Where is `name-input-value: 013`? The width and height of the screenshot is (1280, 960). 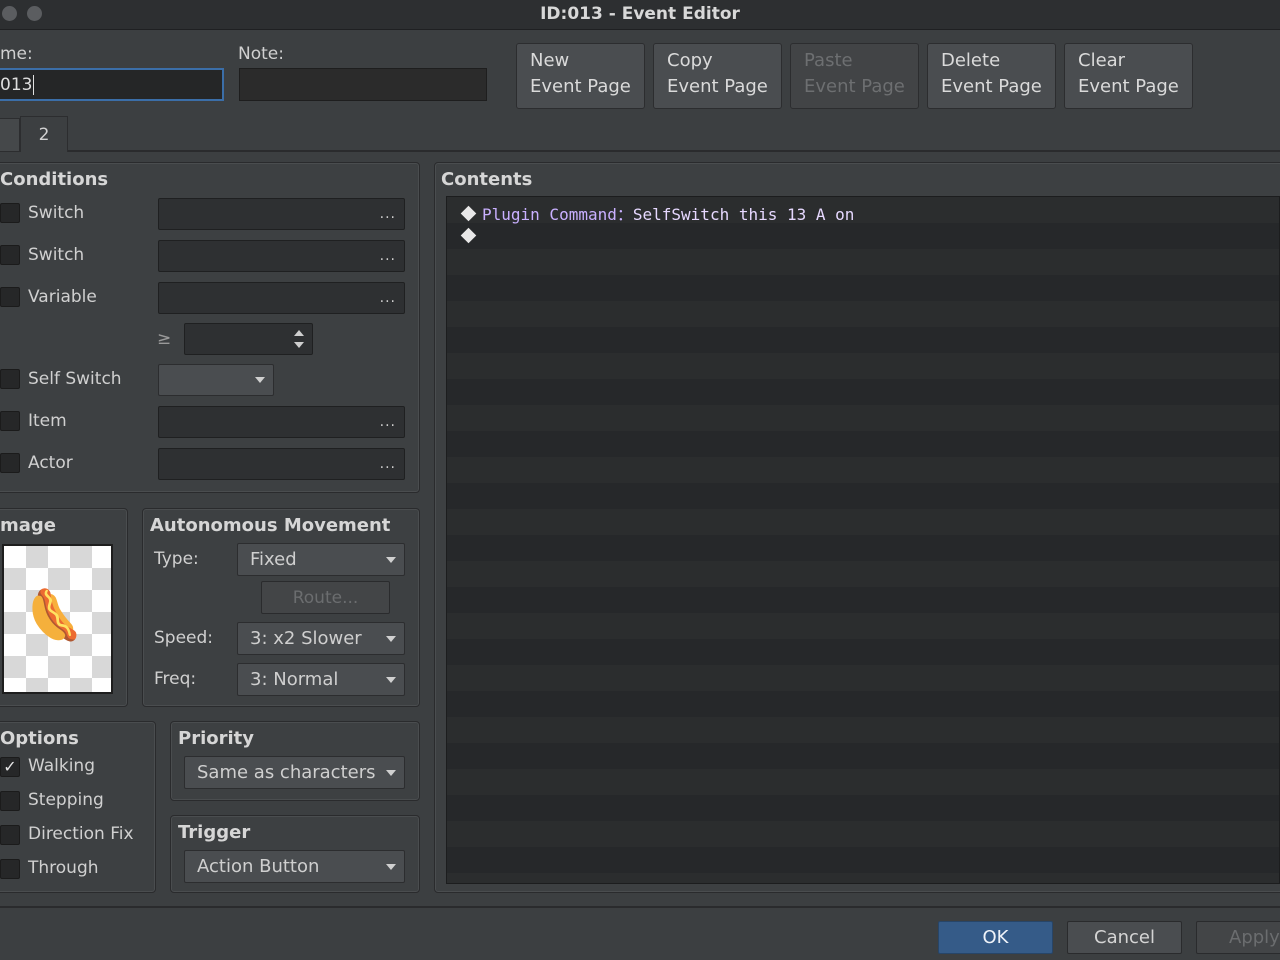
name-input-value: 013 is located at coordinates (16, 84).